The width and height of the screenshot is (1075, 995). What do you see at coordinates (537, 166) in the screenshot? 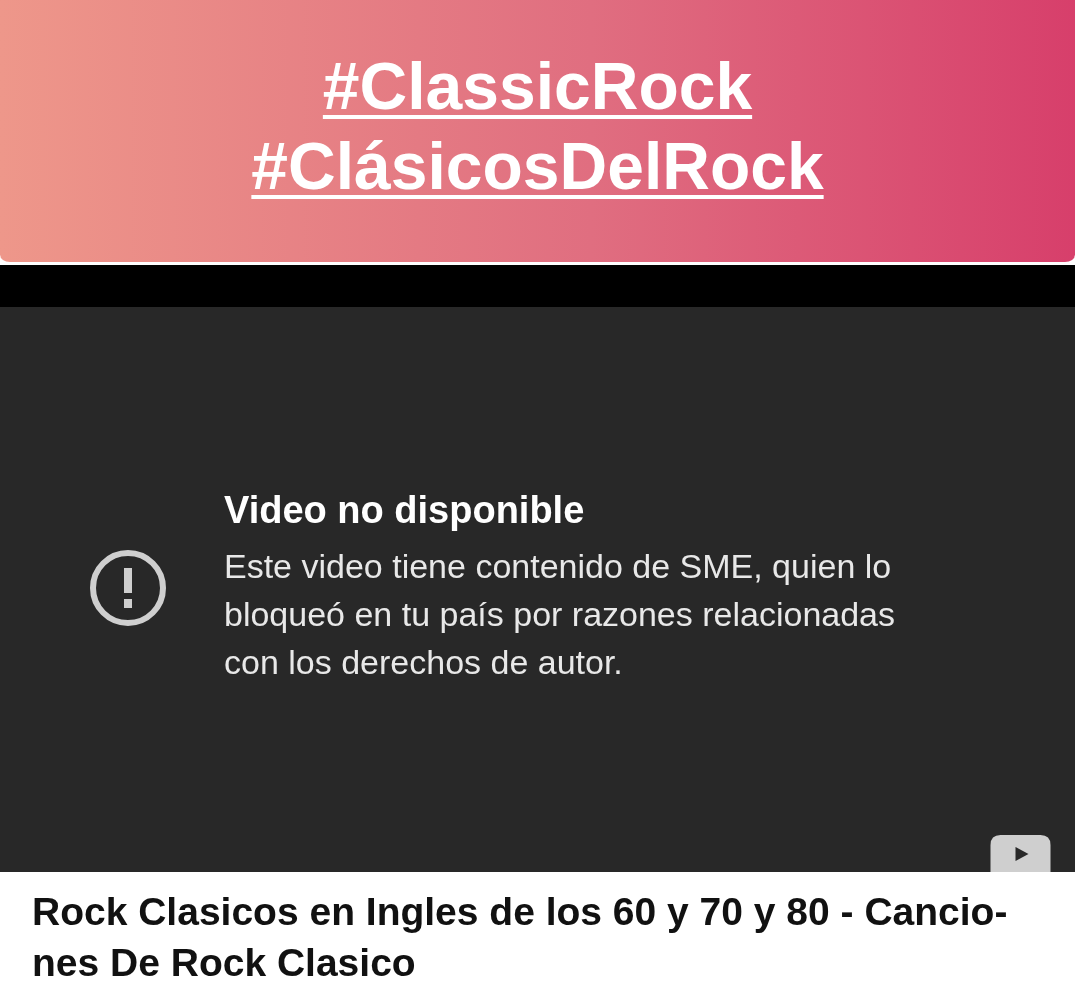
I see `hashtag-link: #ClásicosDelRock` at bounding box center [537, 166].